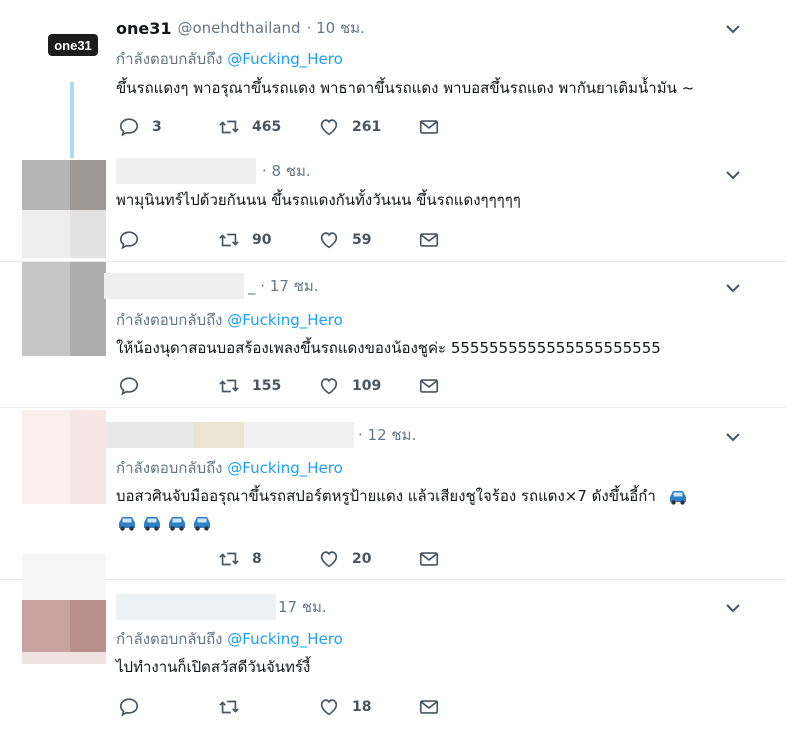 The height and width of the screenshot is (730, 786). I want to click on tweet-time: 17 ชม., so click(302, 607).